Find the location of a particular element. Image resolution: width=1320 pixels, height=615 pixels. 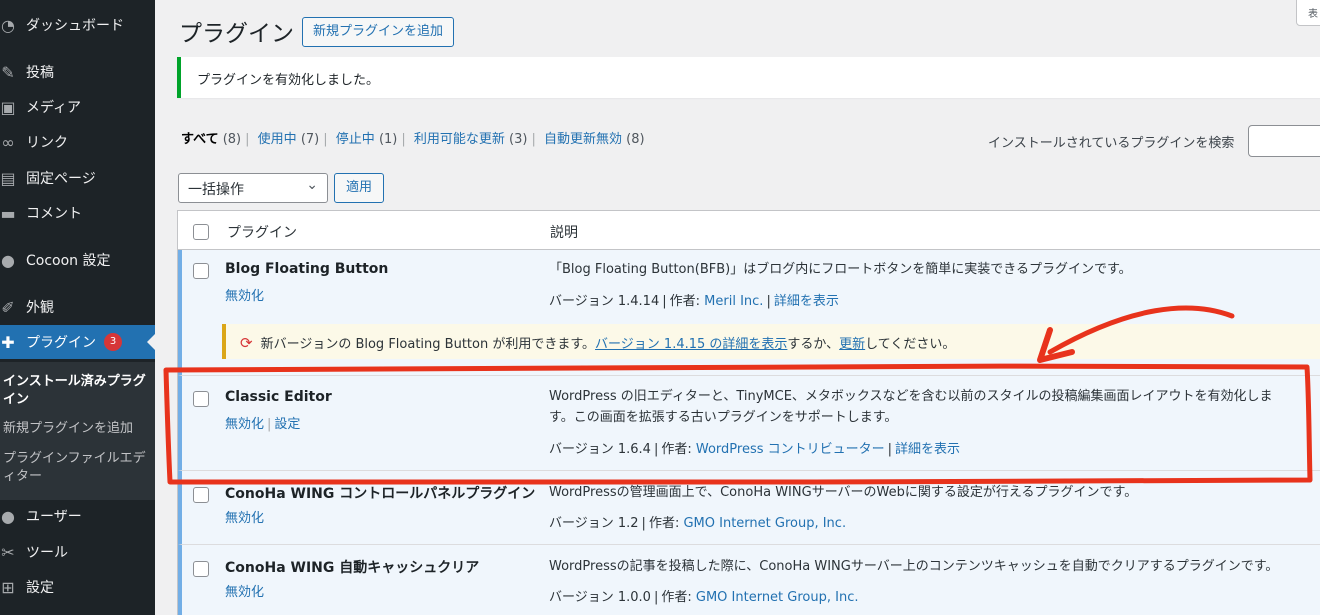

plugin-actions: 無効化 | 設定 is located at coordinates (263, 424).